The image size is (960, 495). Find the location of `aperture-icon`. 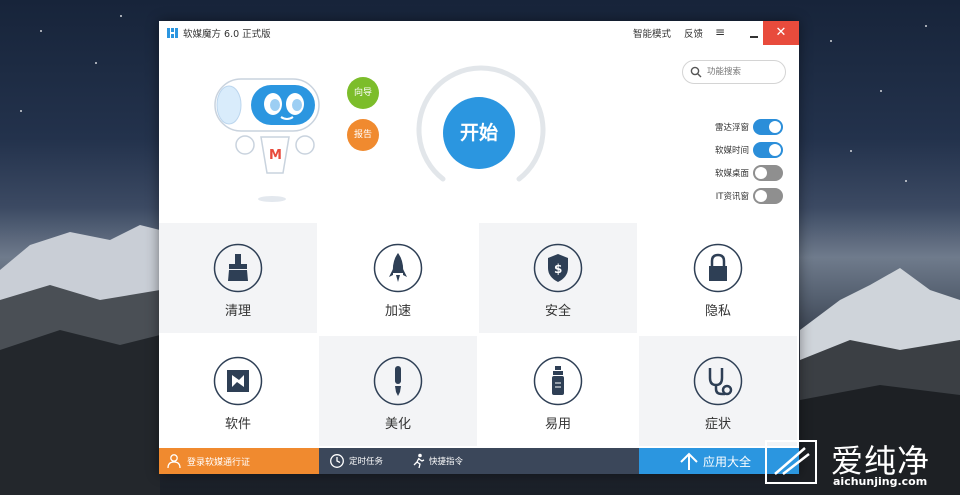

aperture-icon is located at coordinates (238, 381).